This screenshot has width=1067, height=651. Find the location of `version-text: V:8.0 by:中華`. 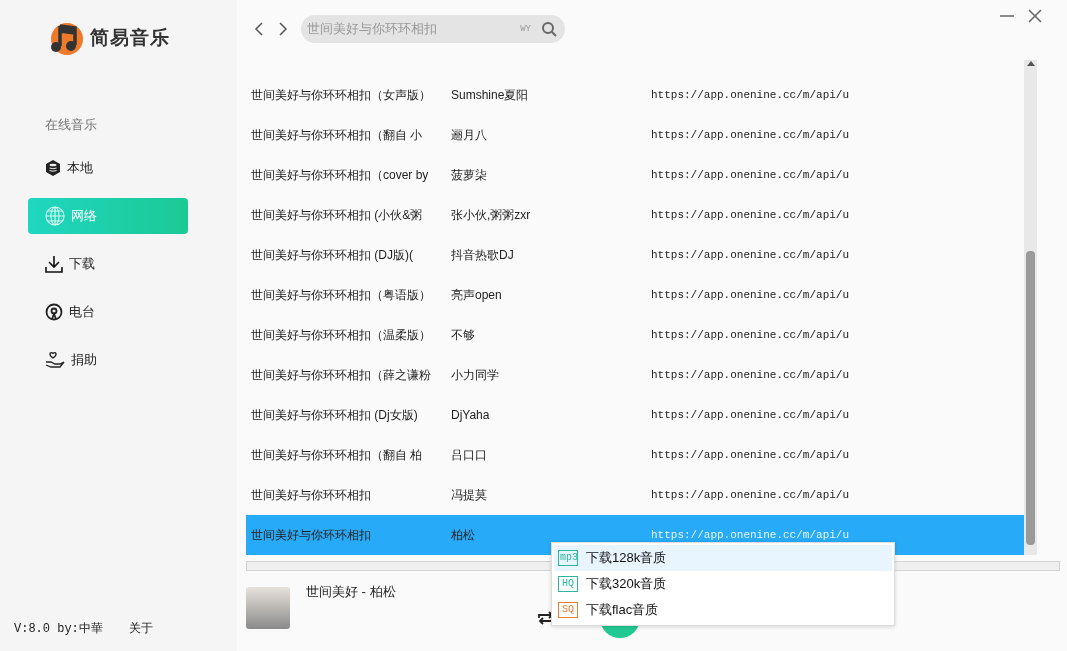

version-text: V:8.0 by:中華 is located at coordinates (58, 629).